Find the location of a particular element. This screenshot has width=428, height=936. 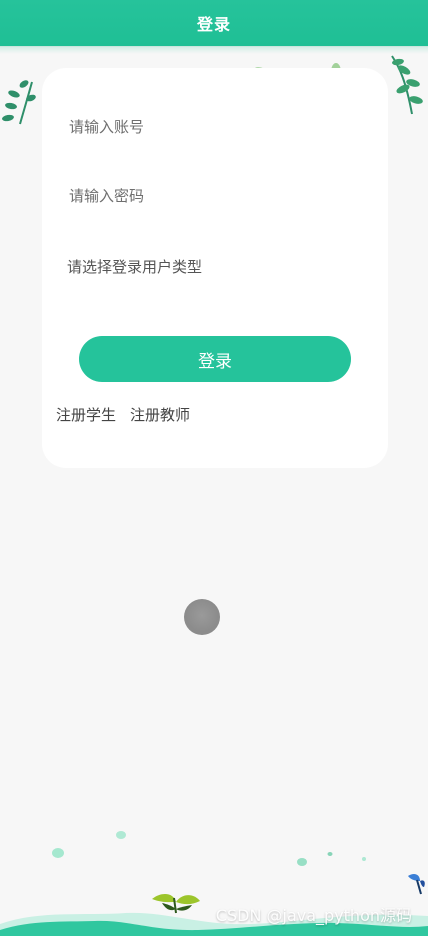

register-teacher-link: 注册教师 is located at coordinates (160, 414).